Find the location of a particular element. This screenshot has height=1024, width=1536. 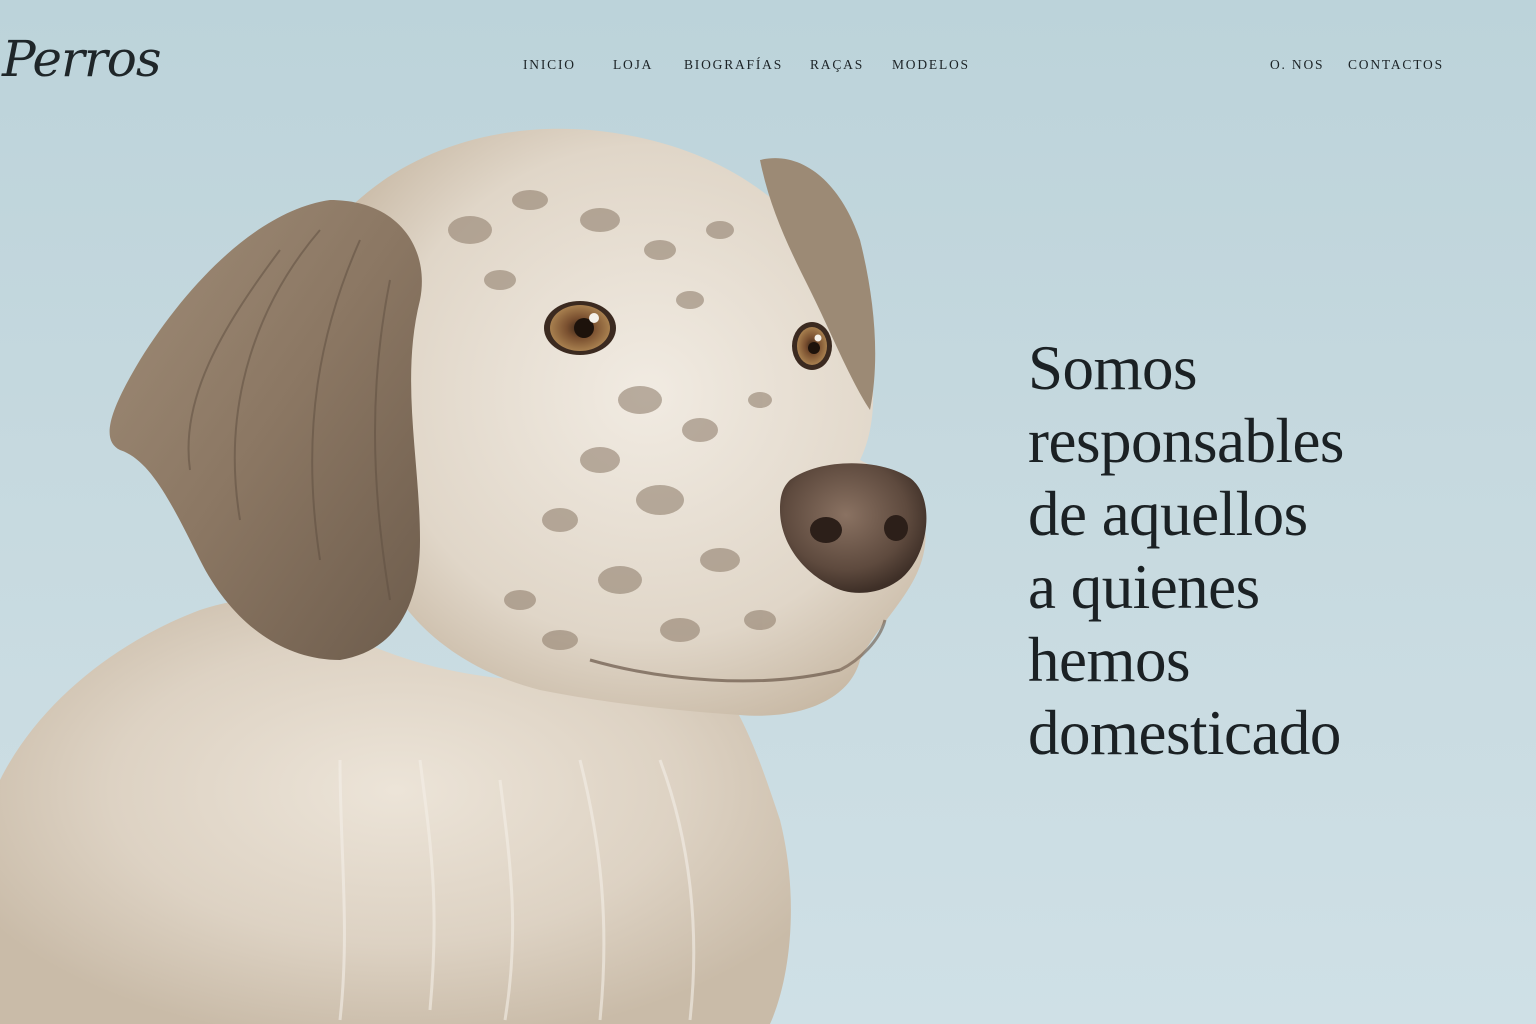

brand-logo: Perros is located at coordinates (82, 59).